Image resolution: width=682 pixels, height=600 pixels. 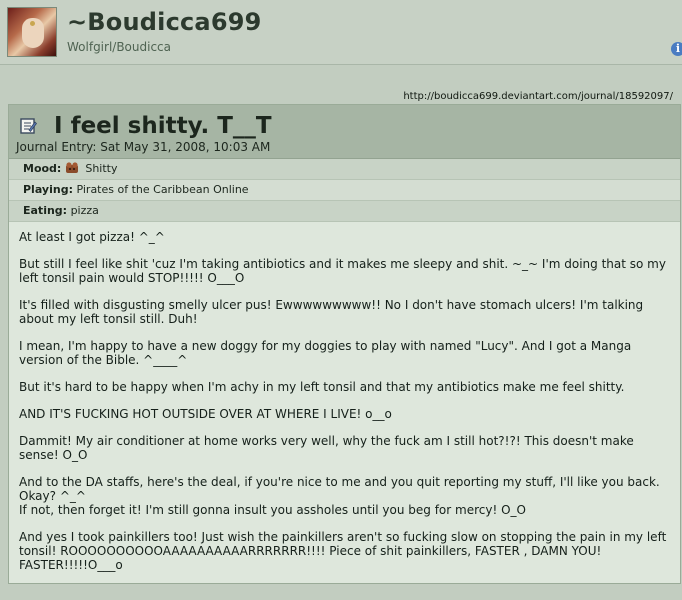 I want to click on journal-icon, so click(x=28, y=126).